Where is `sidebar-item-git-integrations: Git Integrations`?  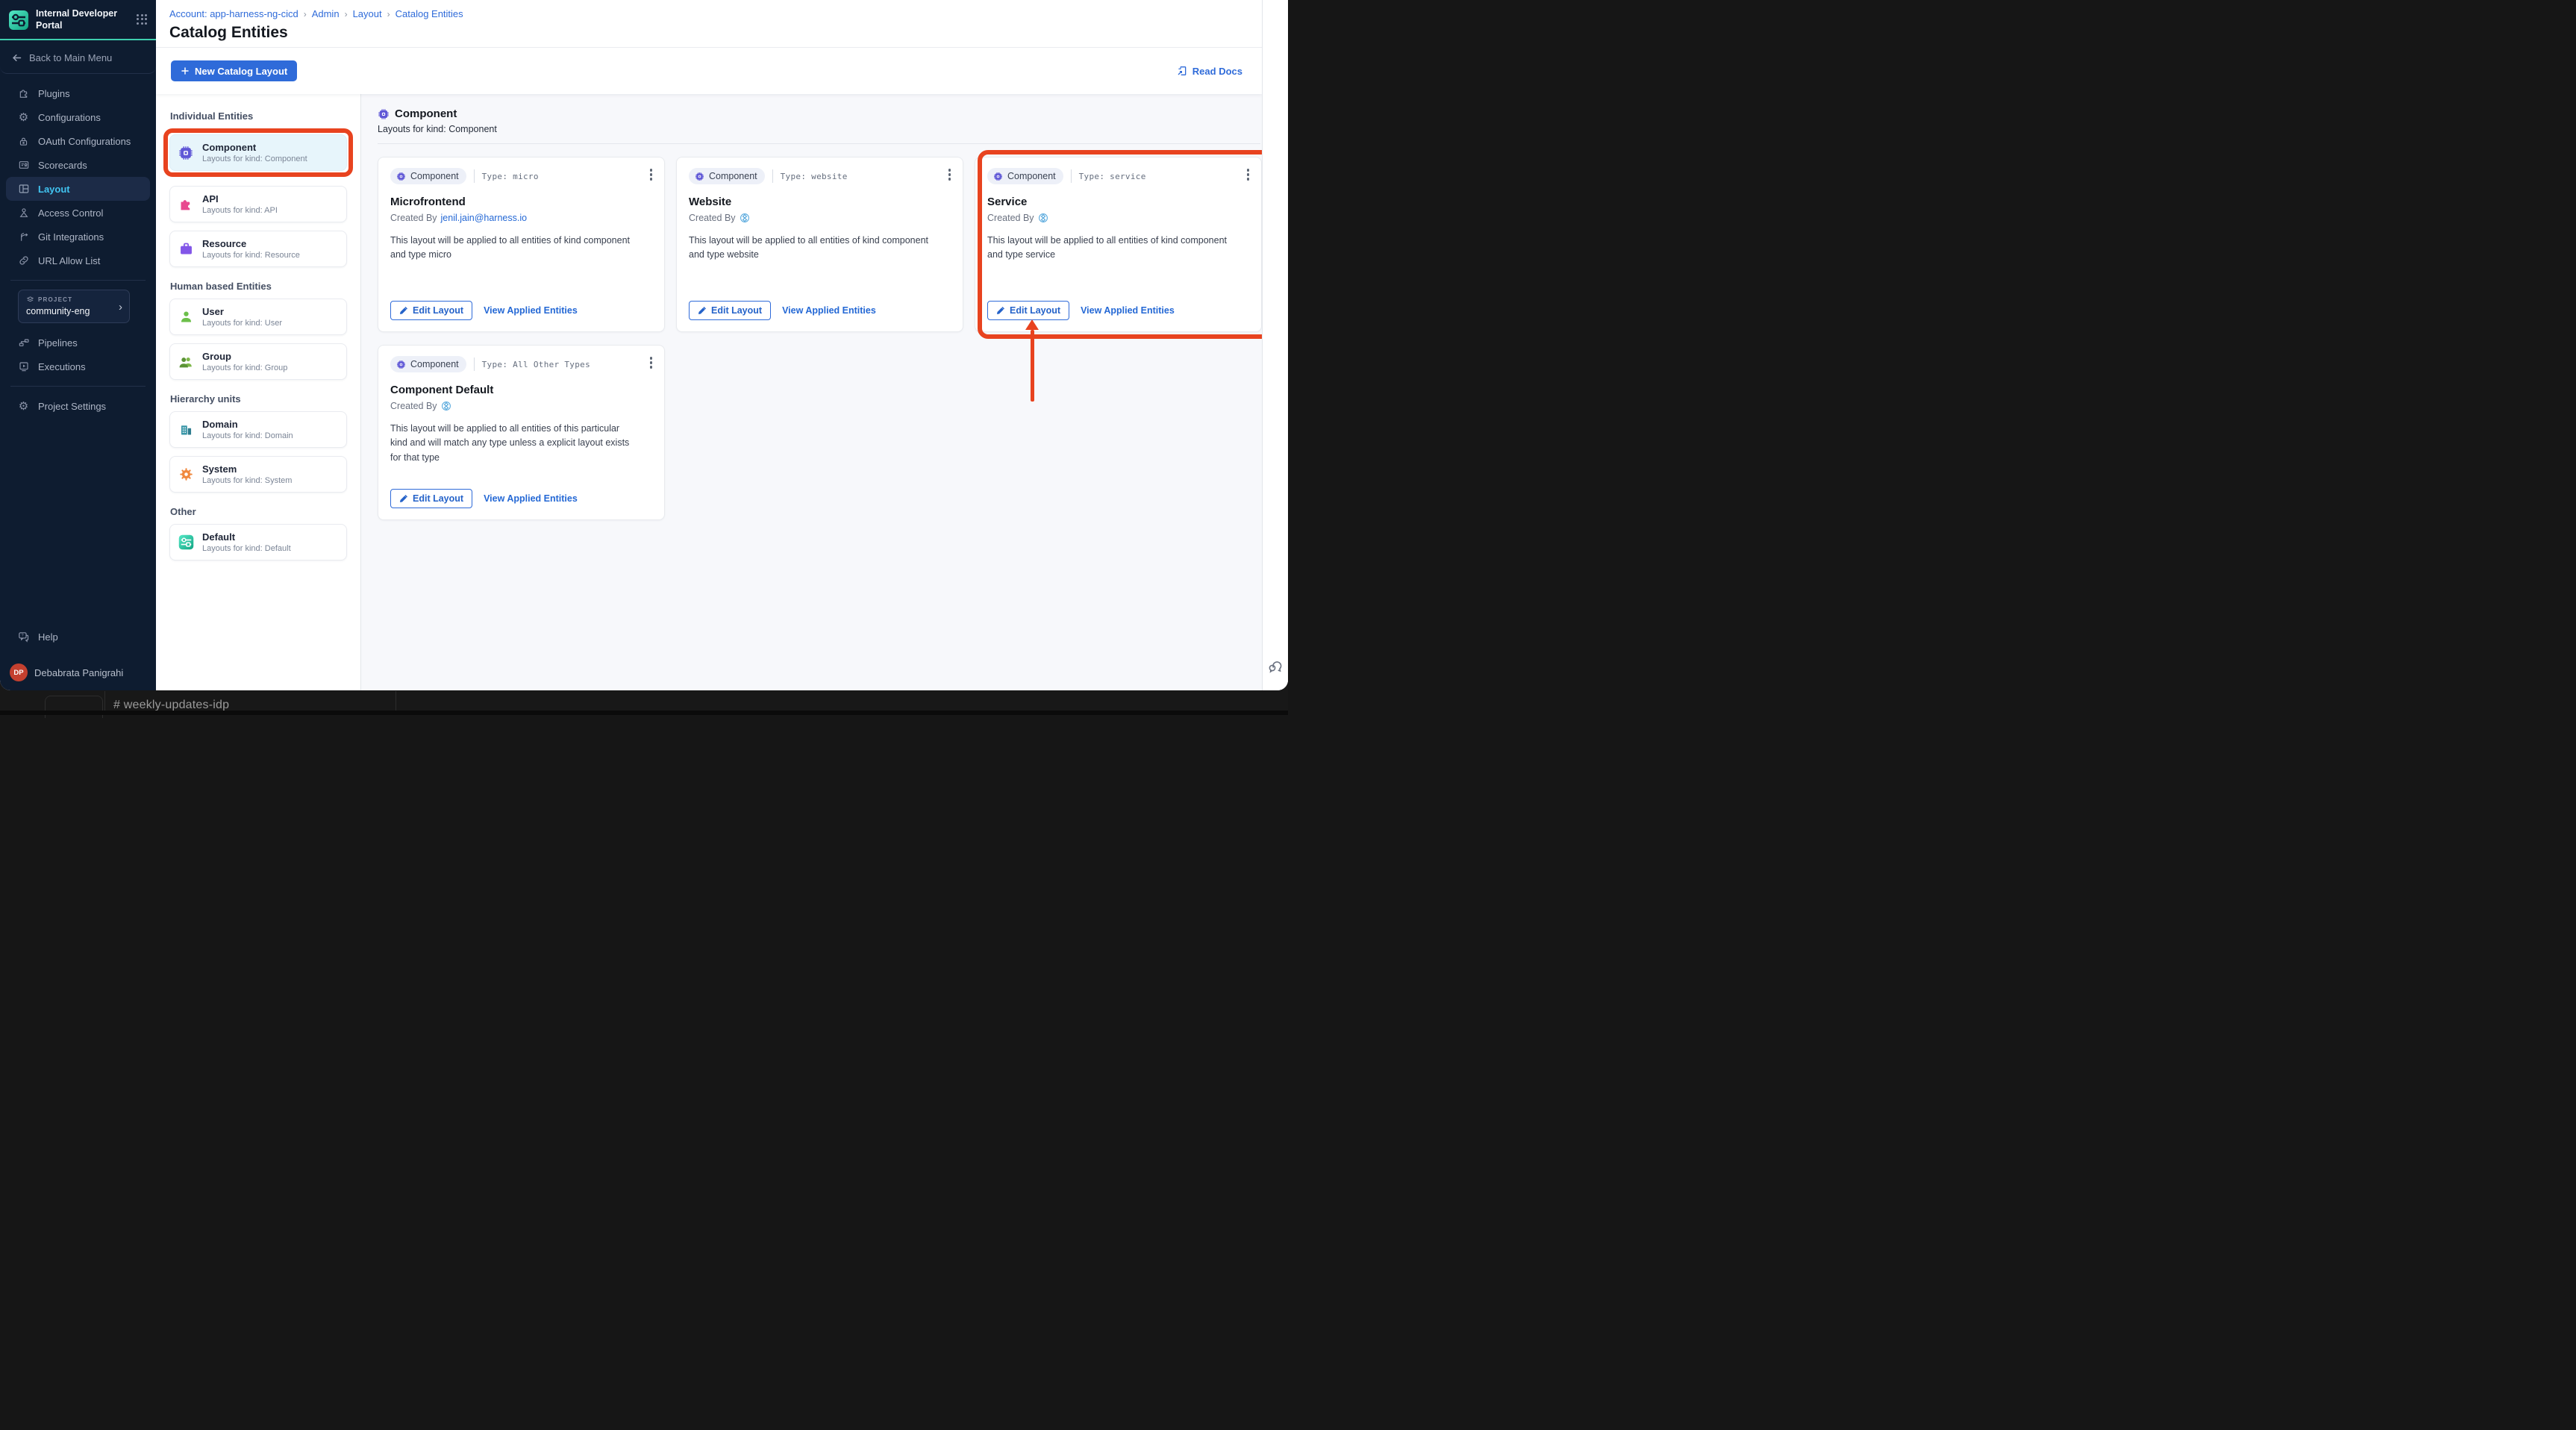
sidebar-item-git-integrations: Git Integrations is located at coordinates (78, 237).